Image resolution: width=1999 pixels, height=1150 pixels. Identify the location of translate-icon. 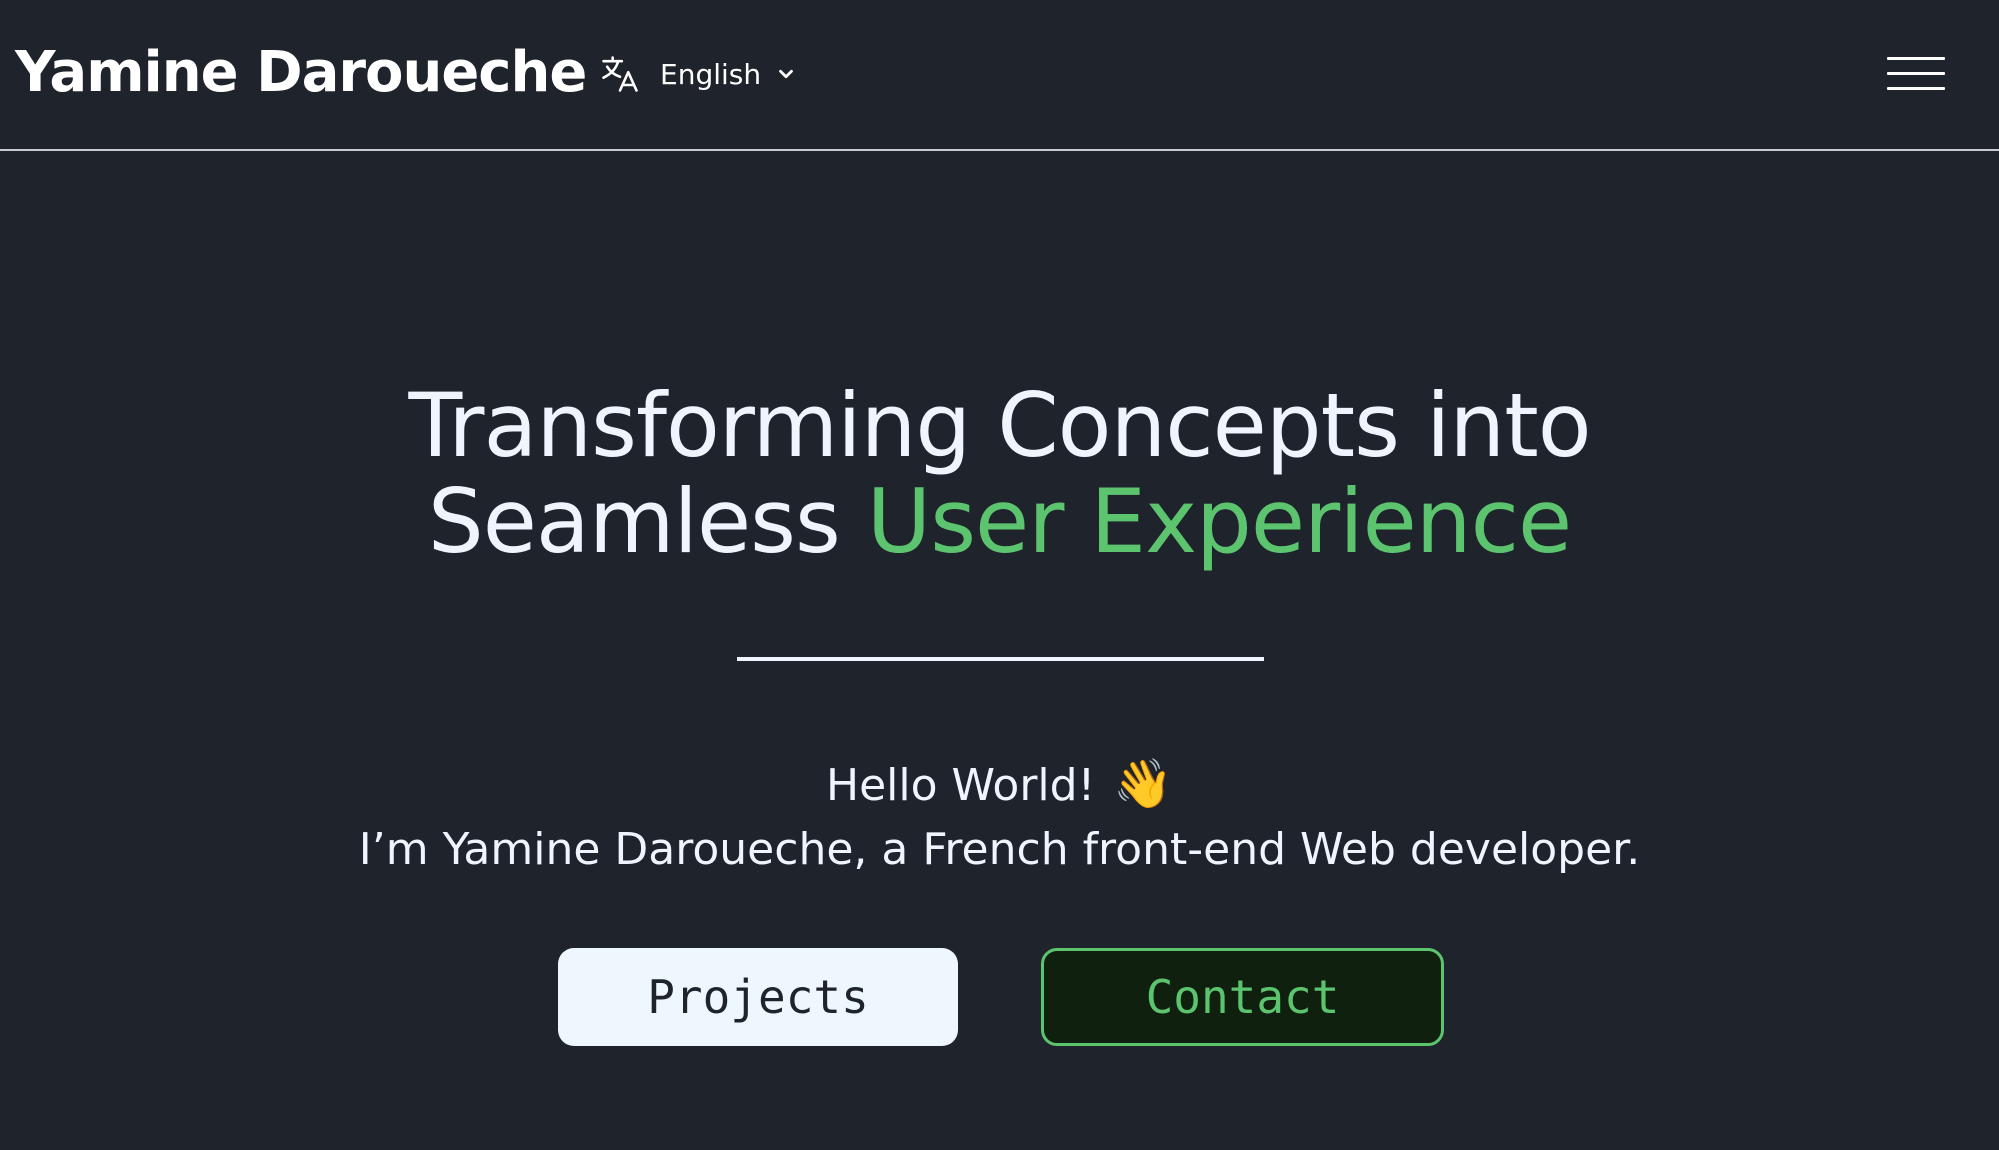
(620, 74).